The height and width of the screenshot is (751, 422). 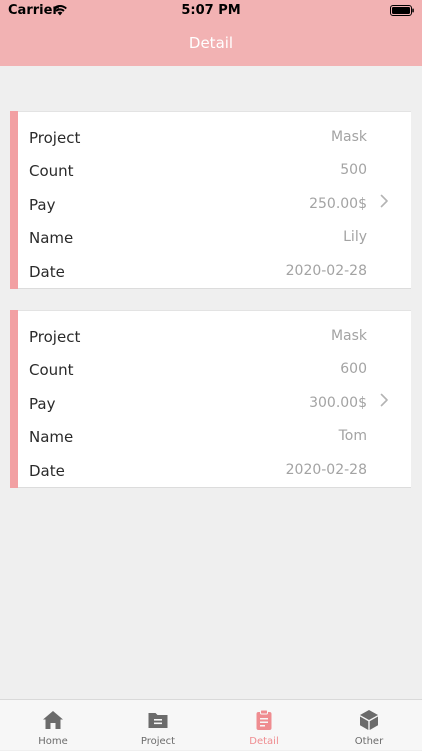 I want to click on home-icon, so click(x=53, y=720).